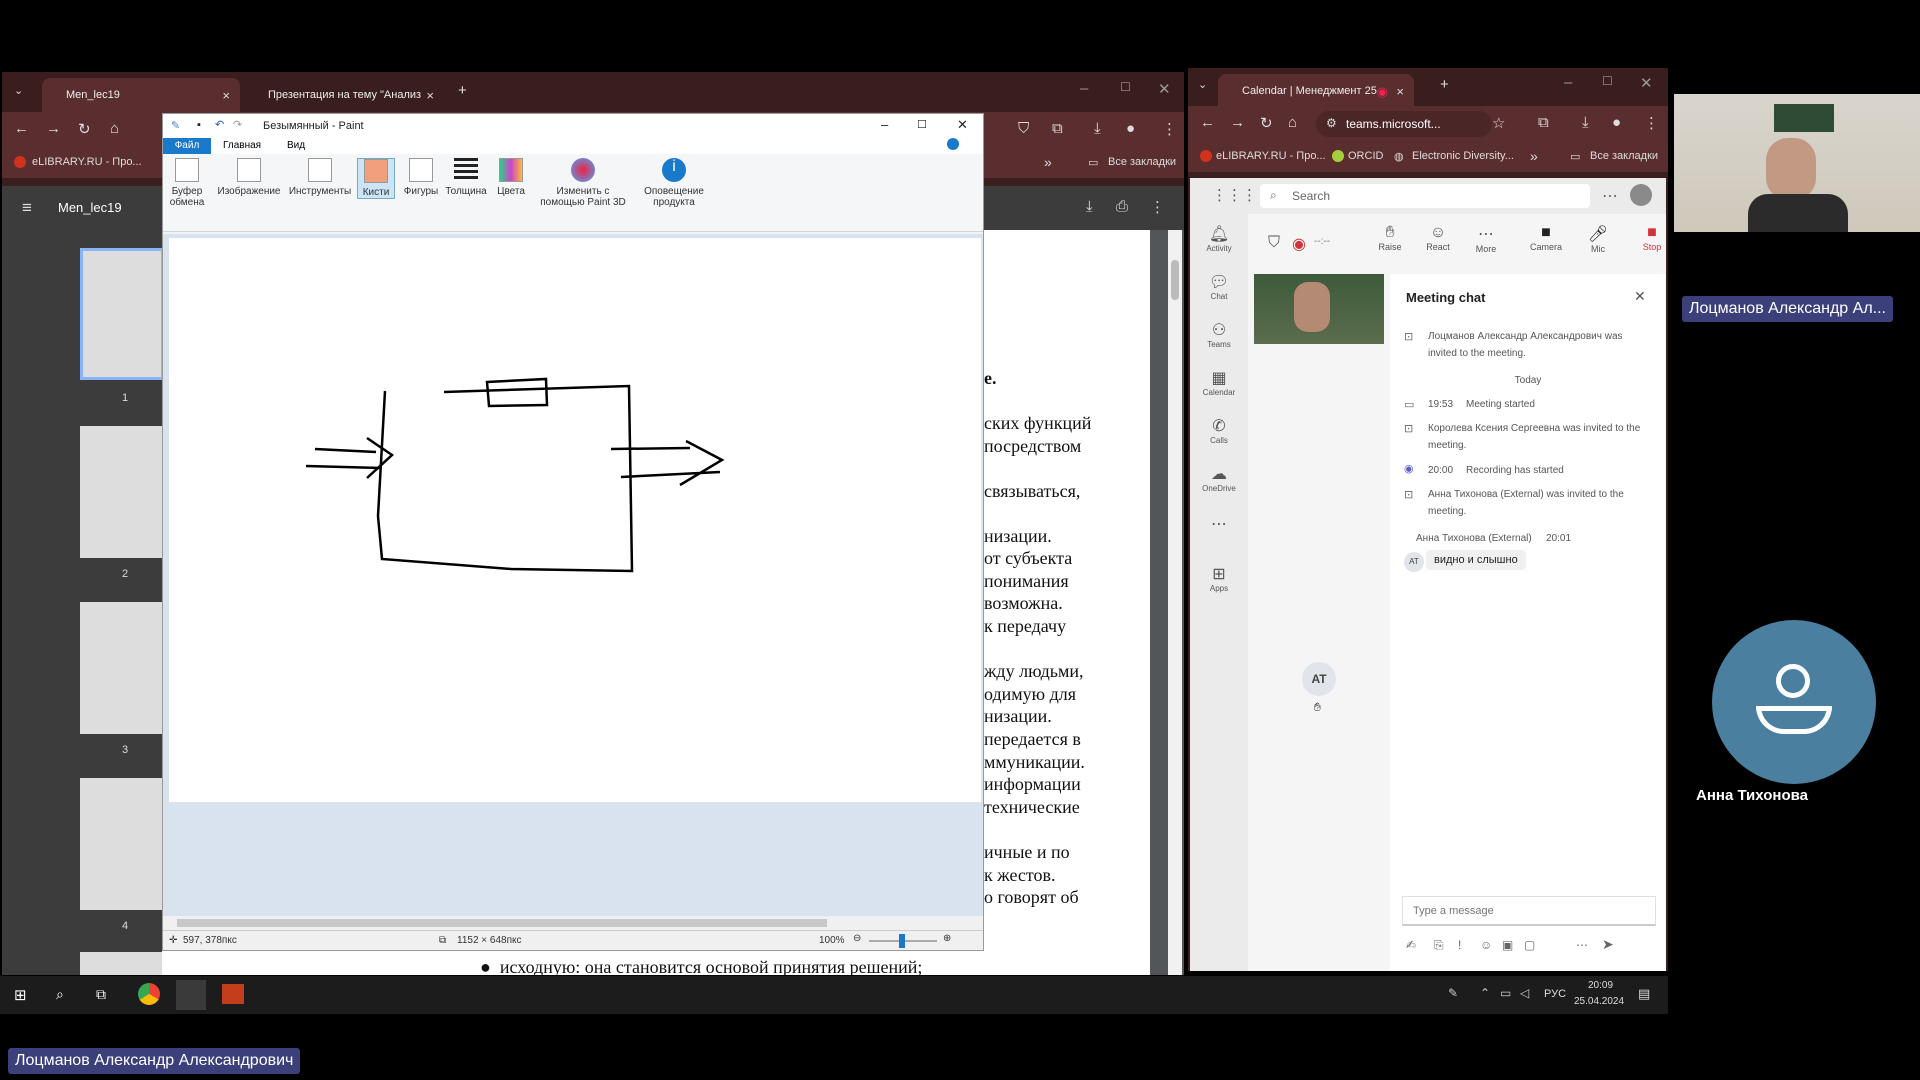 The height and width of the screenshot is (1080, 1920). What do you see at coordinates (1507, 945) in the screenshot?
I see `gif-icon: ▣` at bounding box center [1507, 945].